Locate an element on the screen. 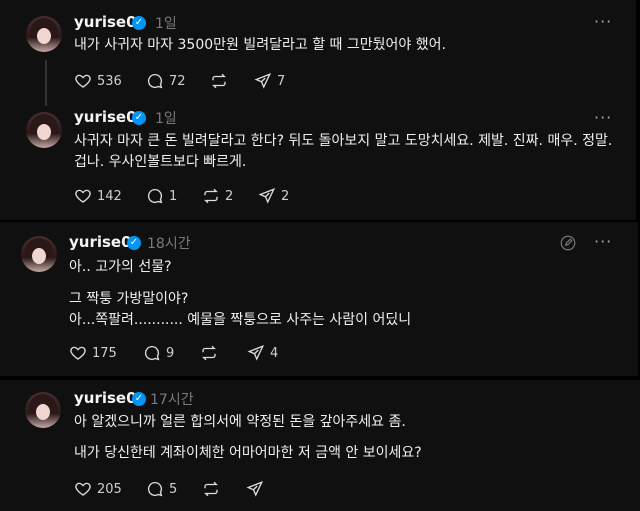 This screenshot has height=511, width=640. like-button: 205 is located at coordinates (98, 489).